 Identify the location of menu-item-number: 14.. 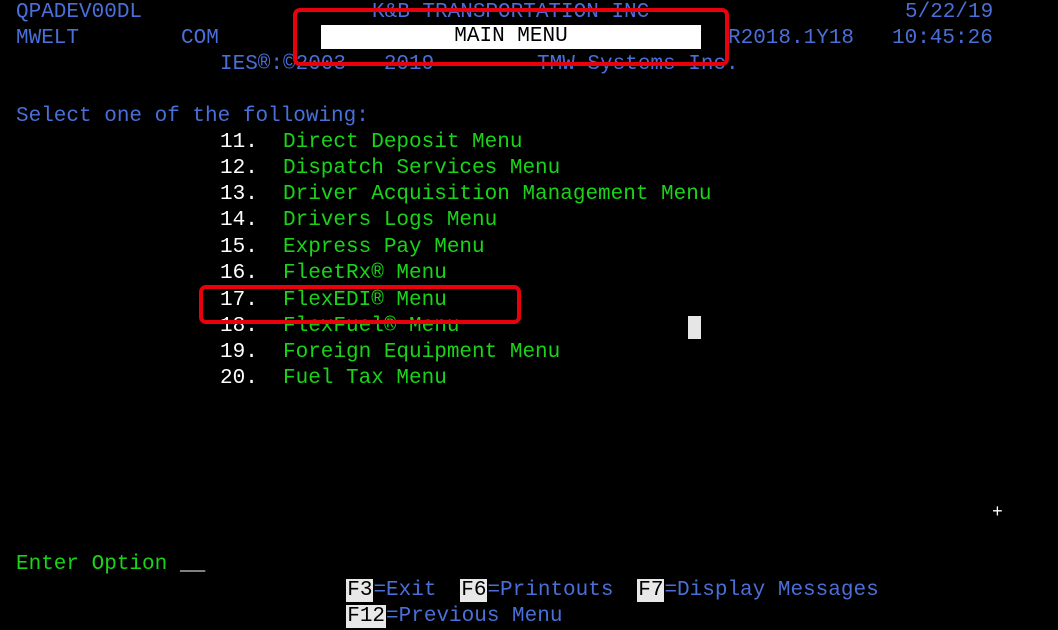
(239, 220).